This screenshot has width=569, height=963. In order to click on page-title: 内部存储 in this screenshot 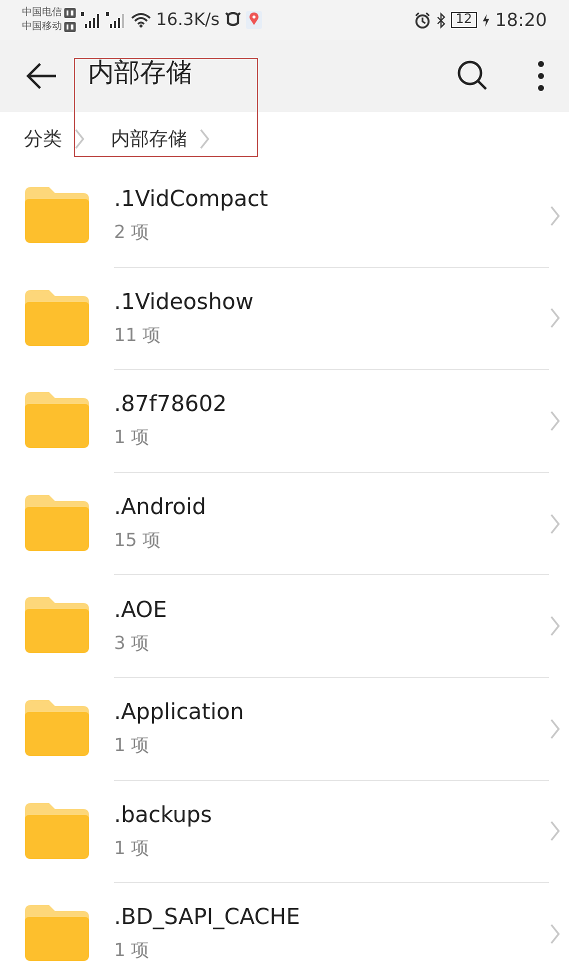, I will do `click(140, 73)`.